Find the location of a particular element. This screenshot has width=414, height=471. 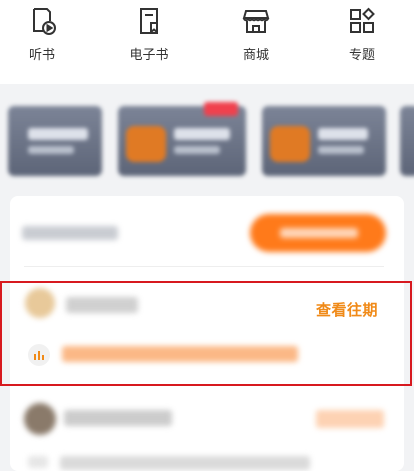

view-past-link-placeholder is located at coordinates (350, 419).